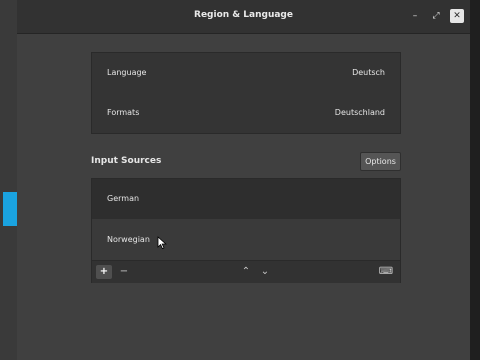 The height and width of the screenshot is (360, 480). I want to click on input-source-item-norwegian: Norwegian, so click(246, 240).